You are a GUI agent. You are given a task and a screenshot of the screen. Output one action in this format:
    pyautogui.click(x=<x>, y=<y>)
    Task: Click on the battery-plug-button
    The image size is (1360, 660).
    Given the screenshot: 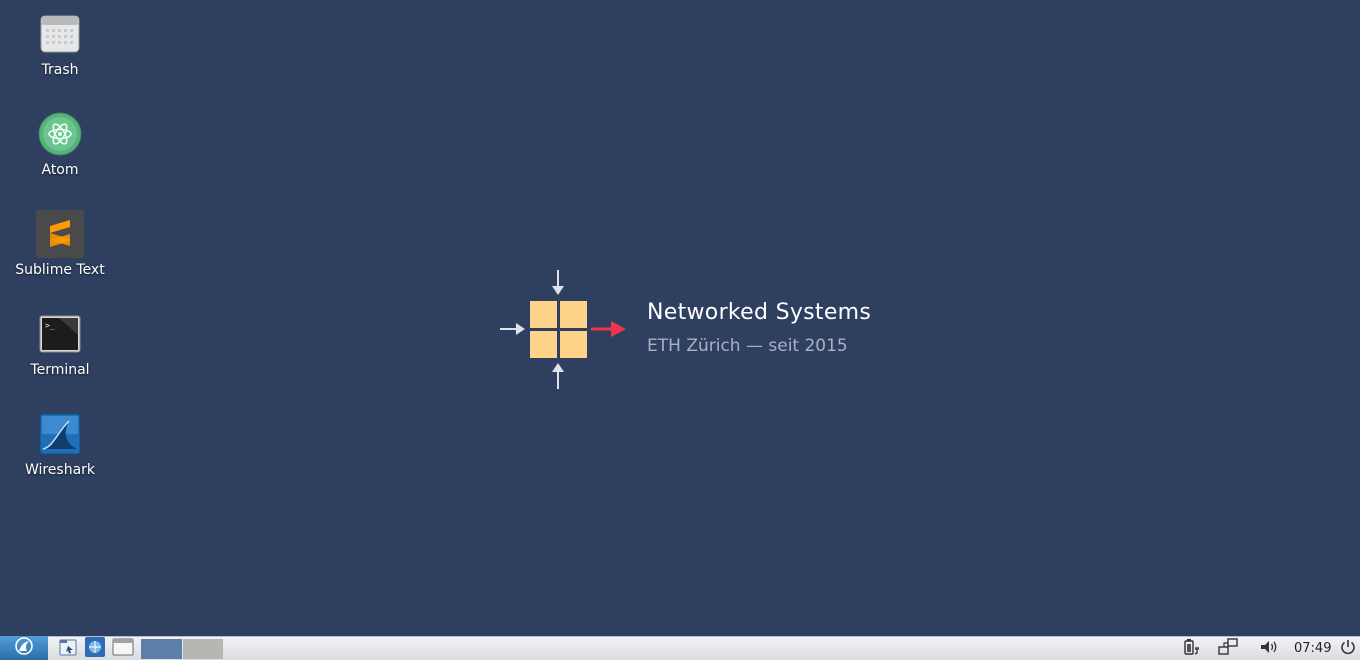 What is the action you would take?
    pyautogui.click(x=1192, y=649)
    